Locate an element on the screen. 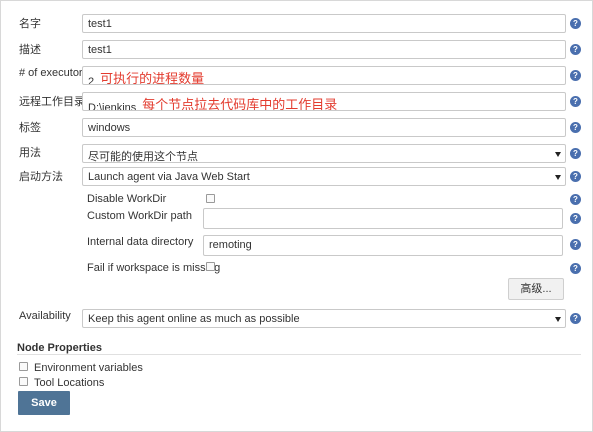 This screenshot has height=432, width=593. fail-missing-checkbox is located at coordinates (210, 266).